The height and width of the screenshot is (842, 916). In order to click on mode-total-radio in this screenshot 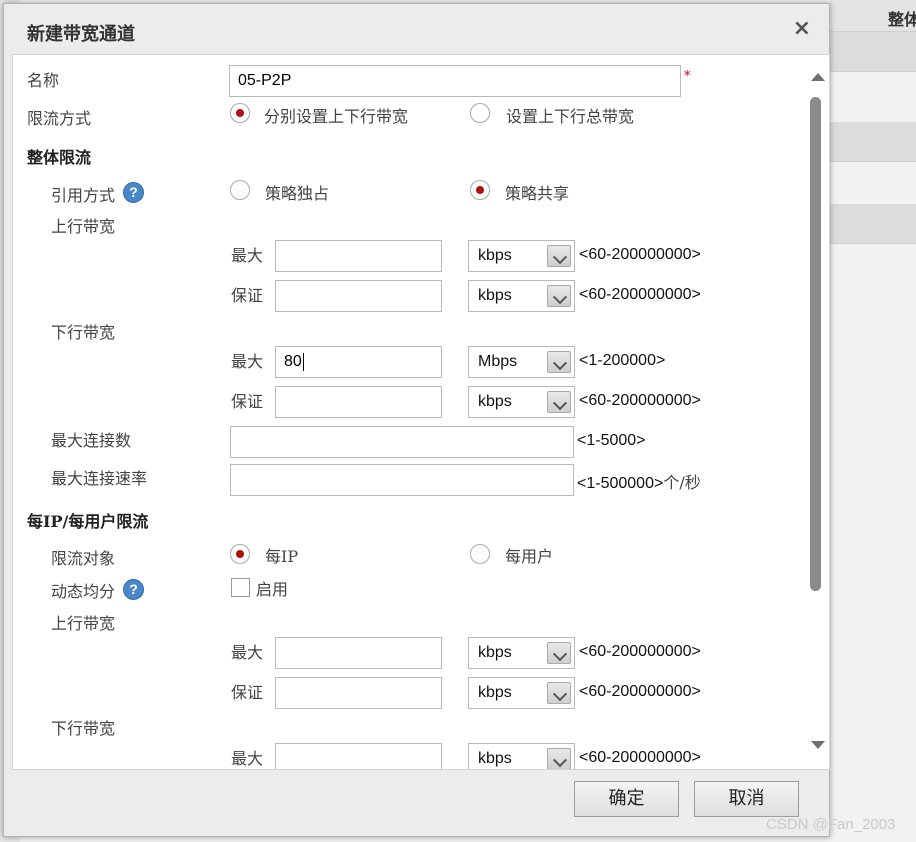, I will do `click(480, 113)`.